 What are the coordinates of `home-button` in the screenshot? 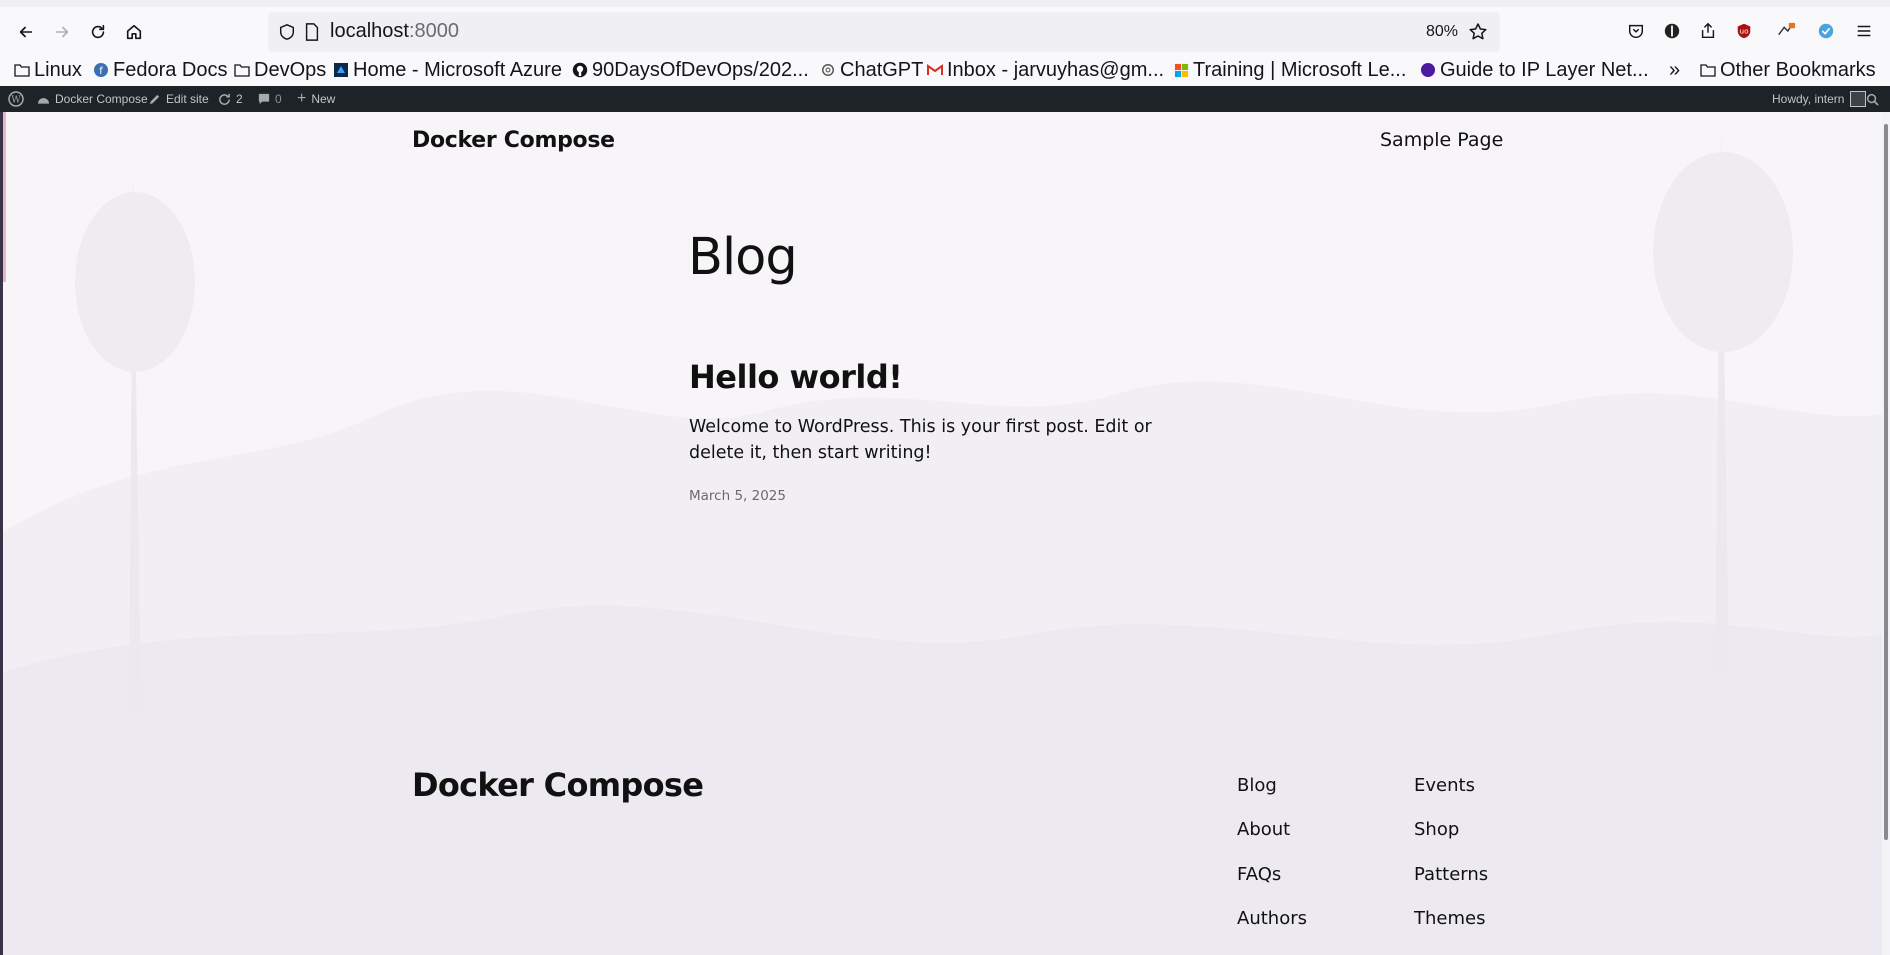 It's located at (134, 32).